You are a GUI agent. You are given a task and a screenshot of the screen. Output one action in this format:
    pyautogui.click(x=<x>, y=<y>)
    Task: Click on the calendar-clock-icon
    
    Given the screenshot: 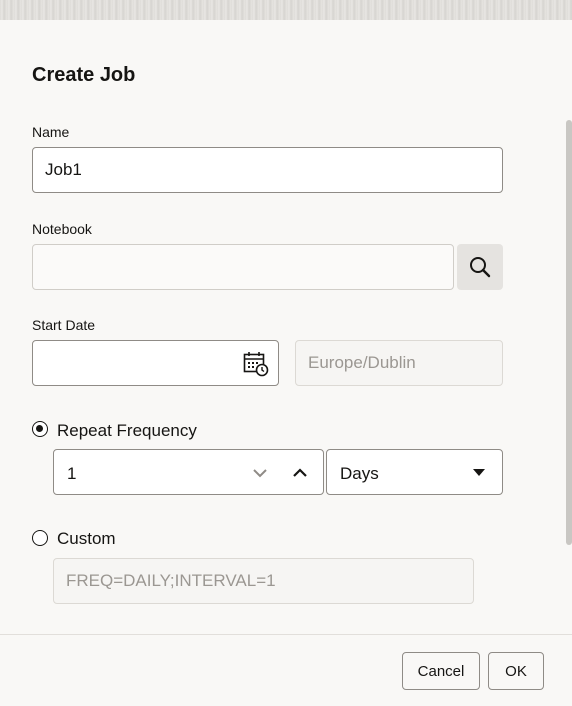 What is the action you would take?
    pyautogui.click(x=256, y=364)
    